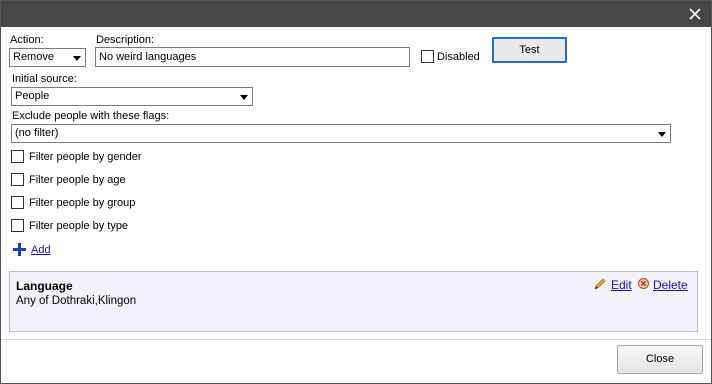 This screenshot has height=384, width=712. I want to click on filter-gender-checkbox, so click(17, 156).